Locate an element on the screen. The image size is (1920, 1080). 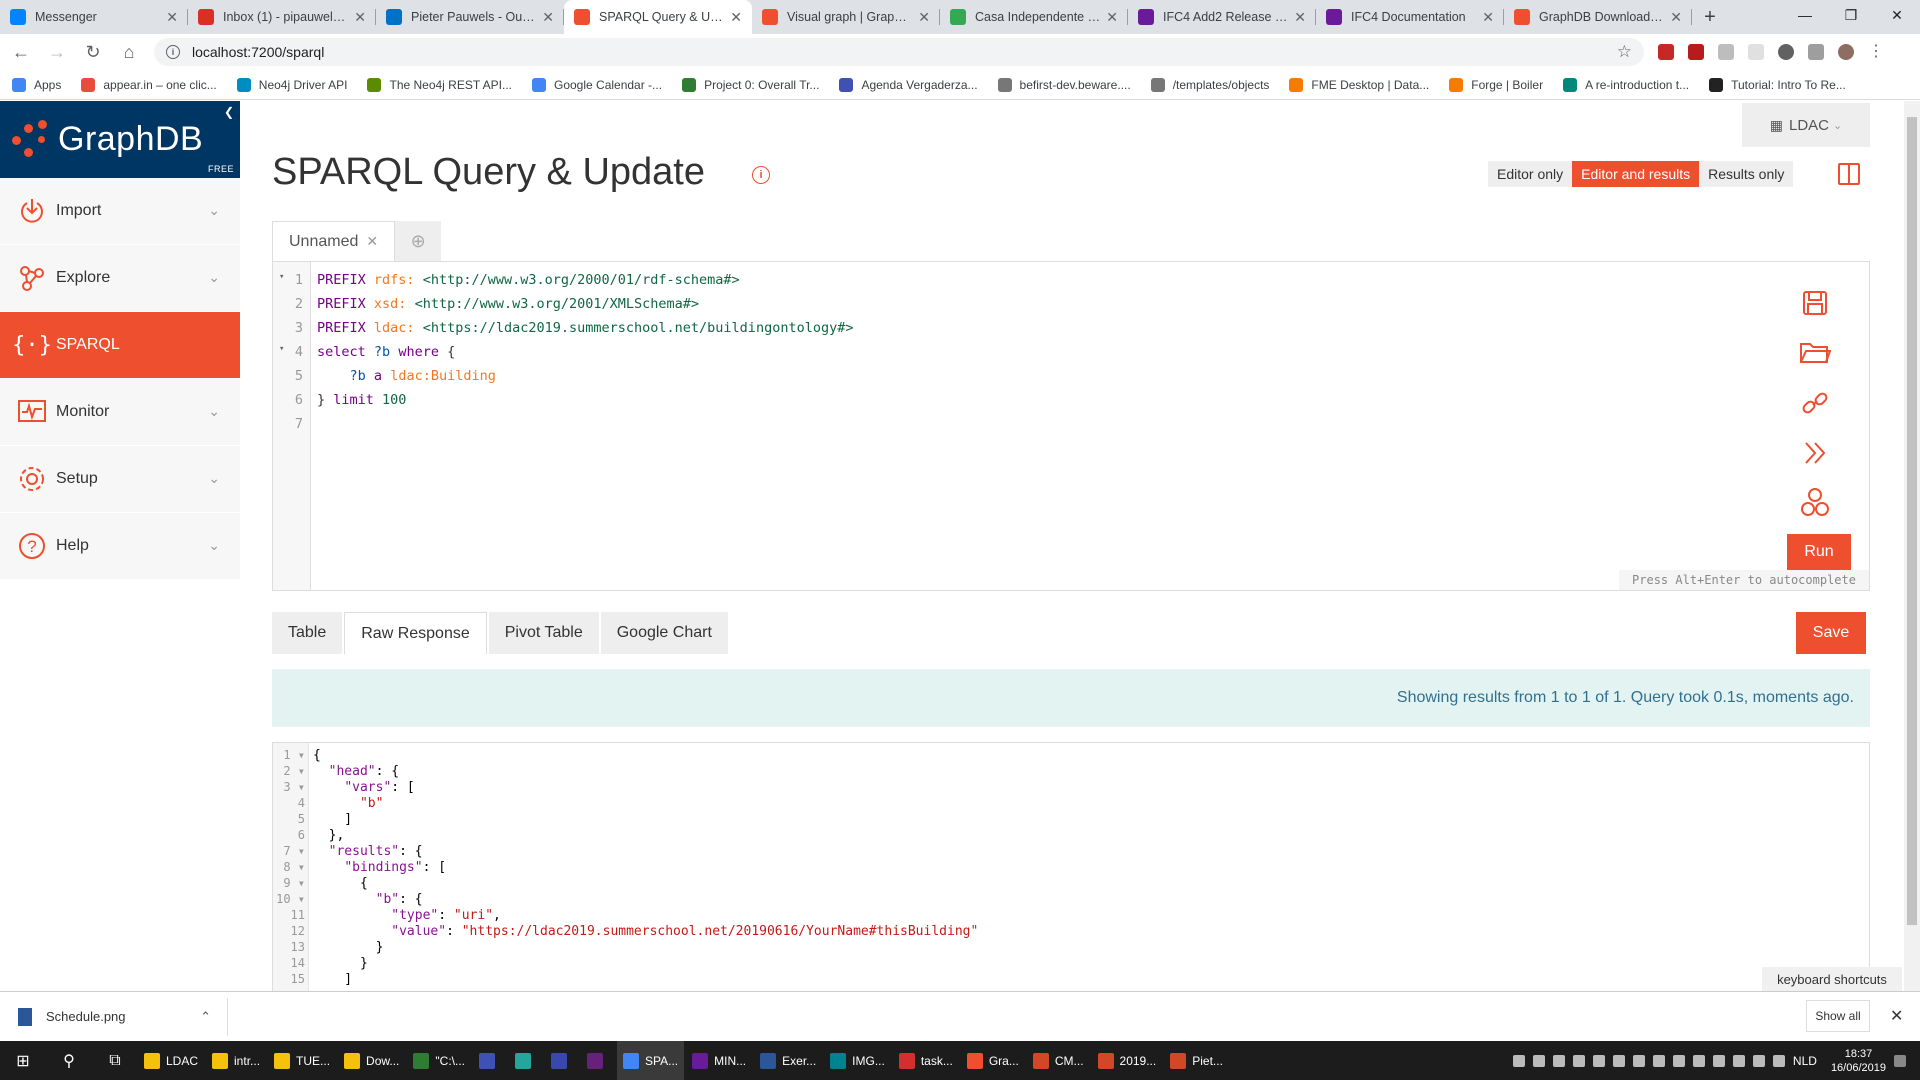
visual-graph-icon is located at coordinates (1815, 503).